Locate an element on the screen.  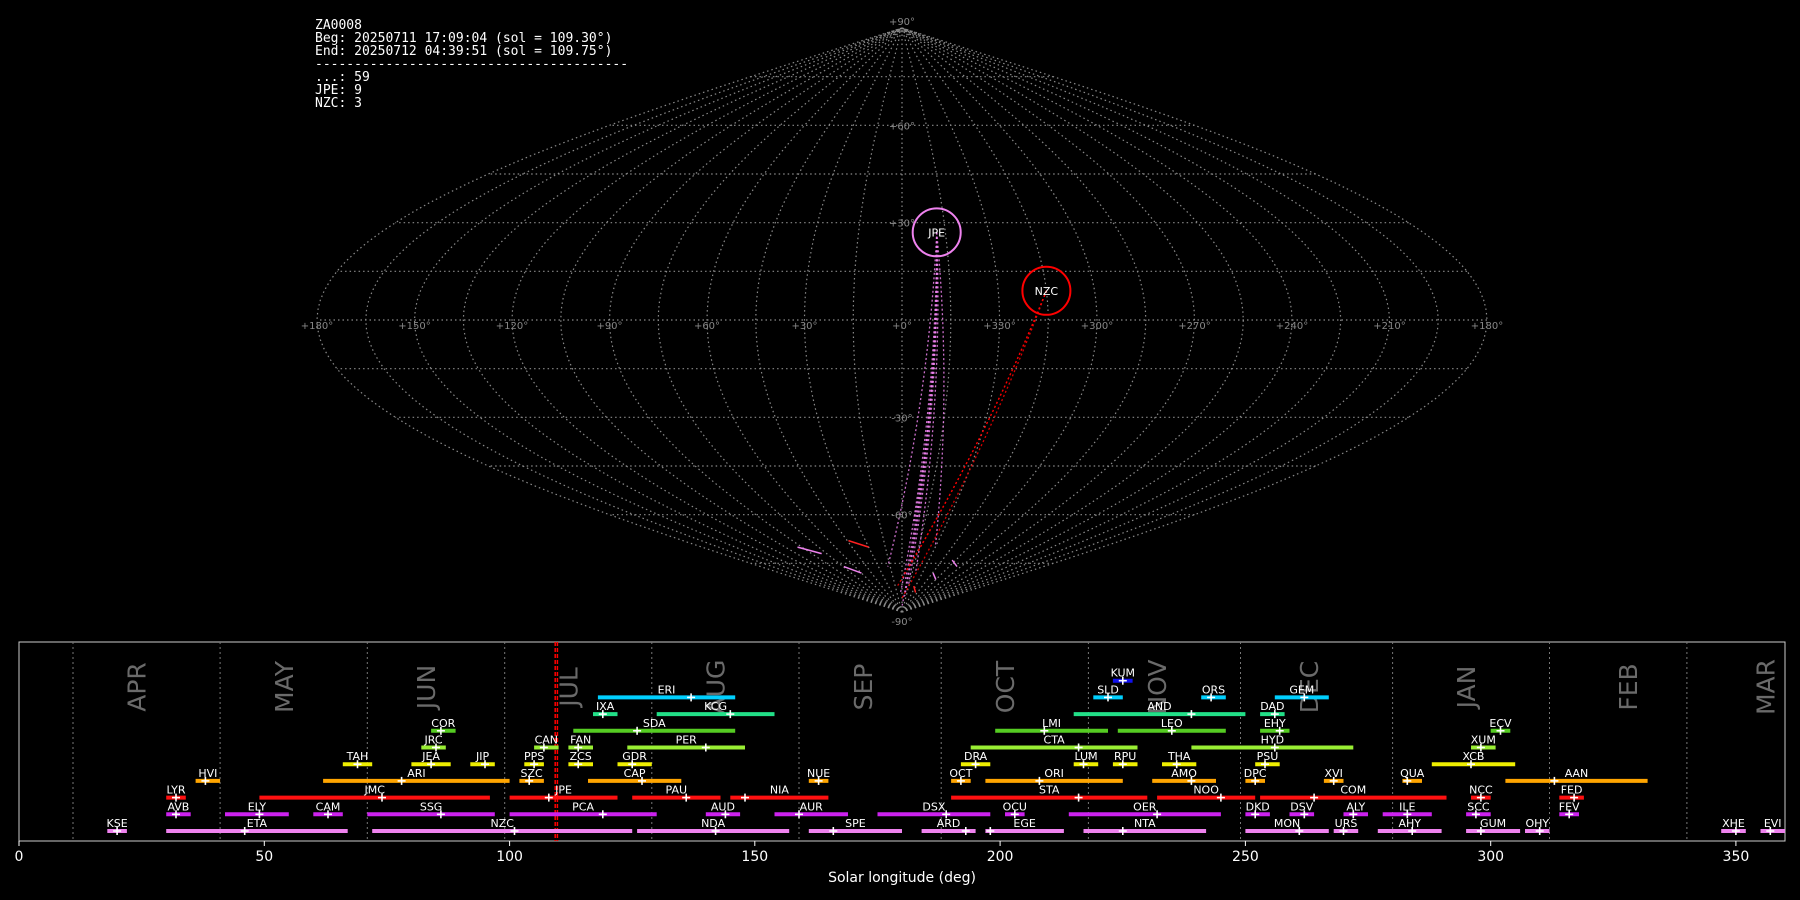
shower-label: PCA is located at coordinates (583, 806).